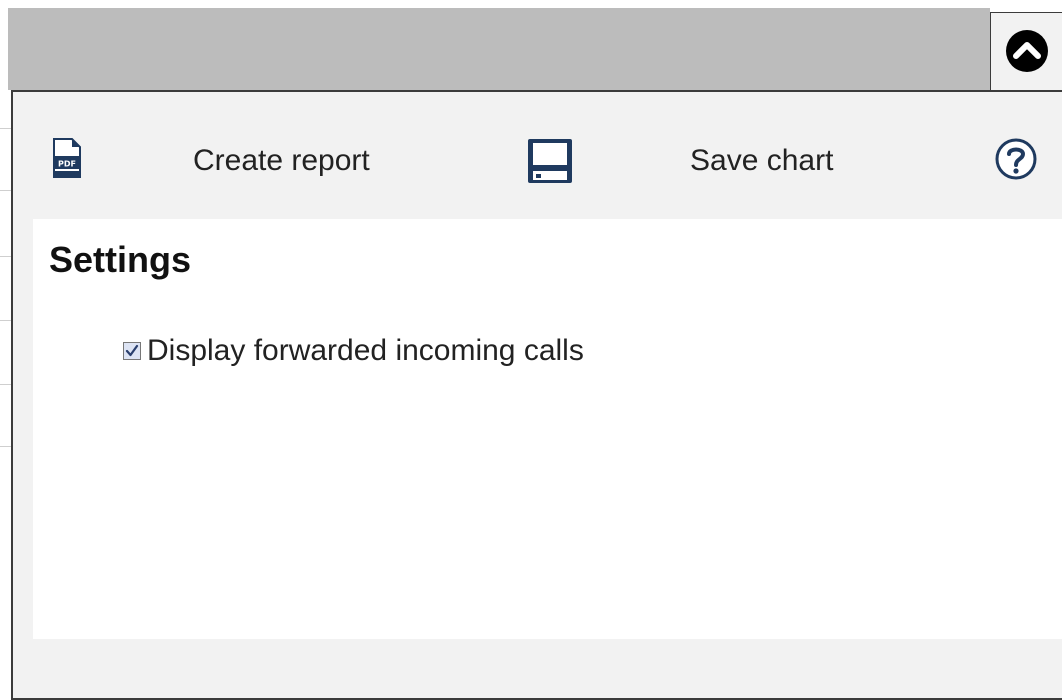 This screenshot has height=700, width=1062. What do you see at coordinates (5, 395) in the screenshot?
I see `left-edge-strip` at bounding box center [5, 395].